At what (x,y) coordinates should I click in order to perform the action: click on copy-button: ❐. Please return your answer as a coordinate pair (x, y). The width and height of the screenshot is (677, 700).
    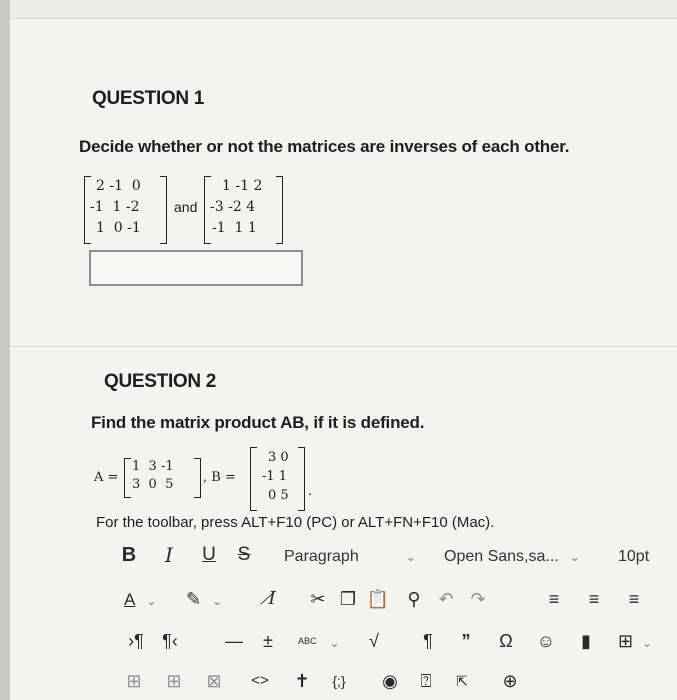
    Looking at the image, I should click on (348, 599).